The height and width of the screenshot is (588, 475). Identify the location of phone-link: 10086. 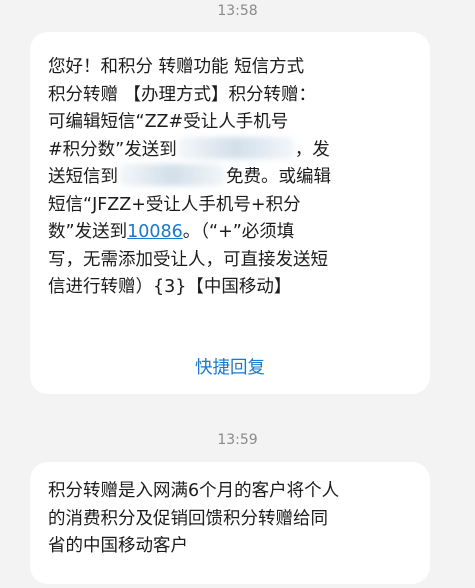
(155, 232).